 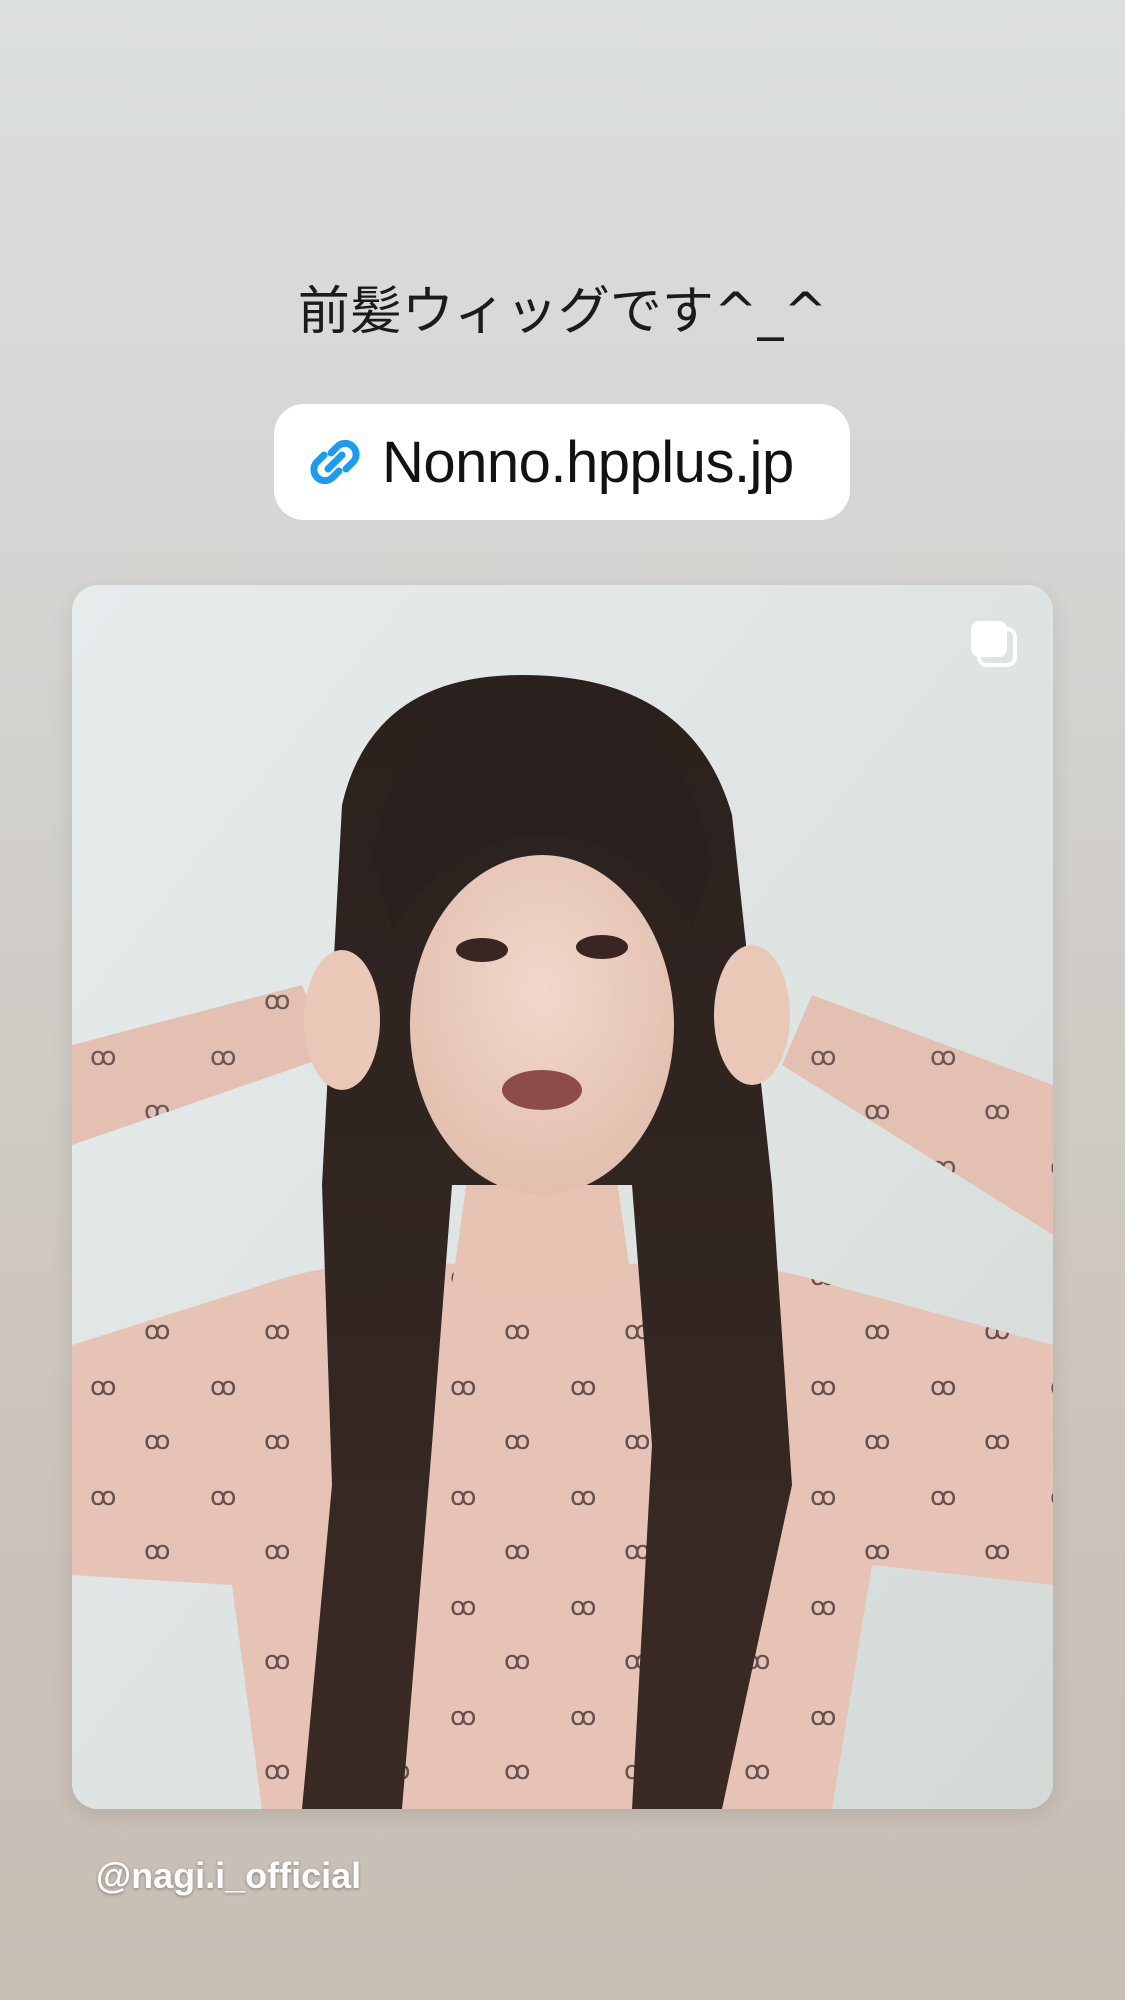 I want to click on link-icon, so click(x=335, y=462).